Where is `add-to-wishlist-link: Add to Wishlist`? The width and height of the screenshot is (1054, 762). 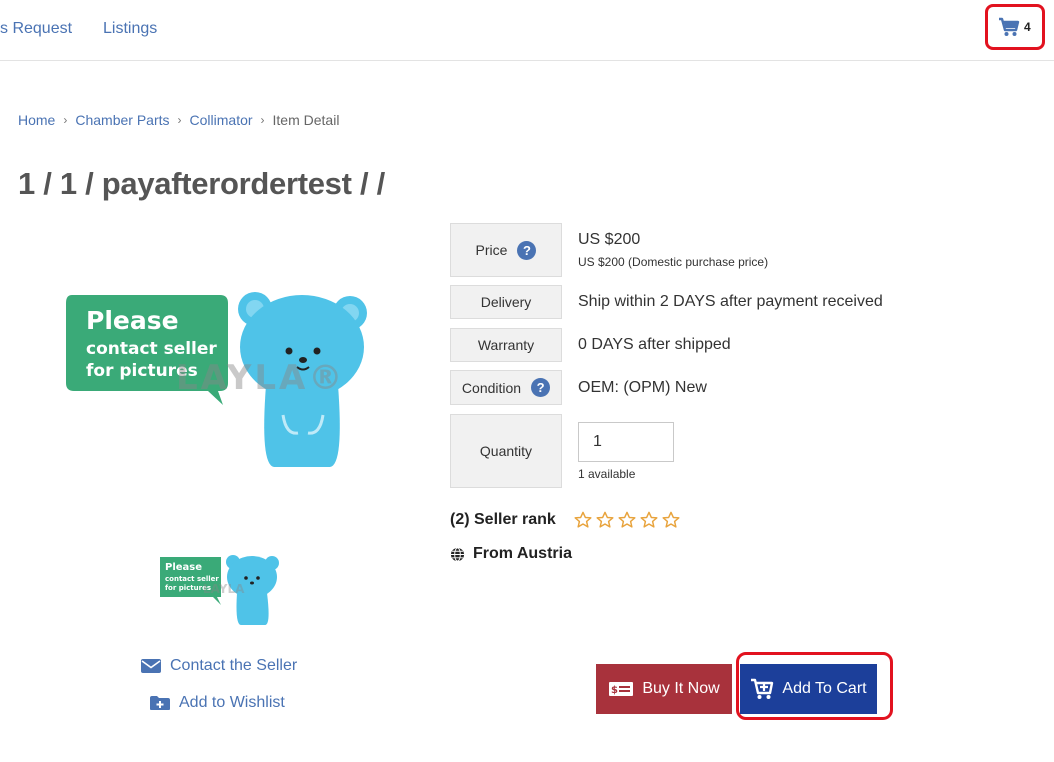 add-to-wishlist-link: Add to Wishlist is located at coordinates (217, 703).